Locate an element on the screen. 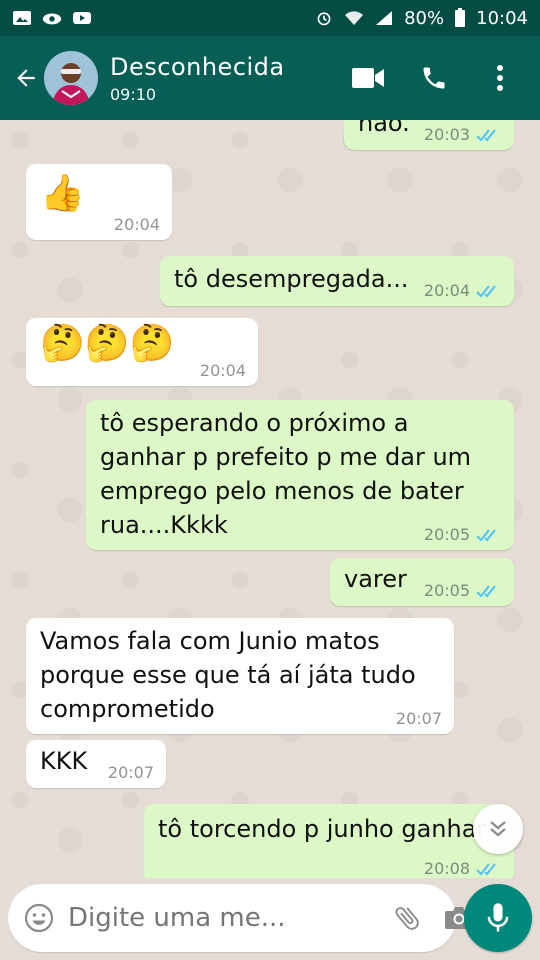 The width and height of the screenshot is (540, 960). wifi-icon is located at coordinates (354, 18).